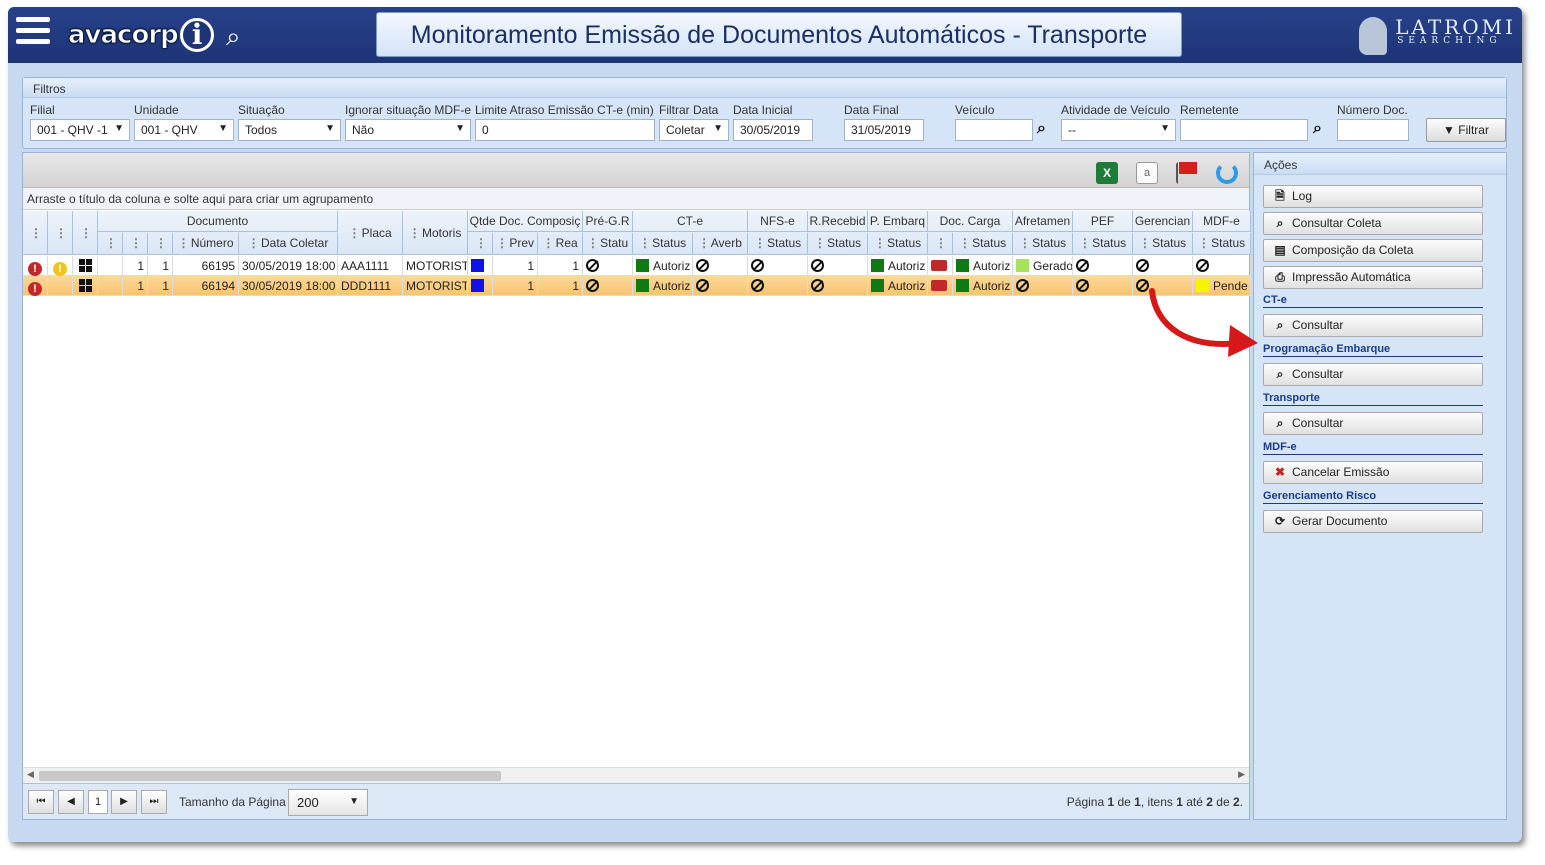 The height and width of the screenshot is (865, 1545). What do you see at coordinates (1244, 130) in the screenshot?
I see `remetente-input` at bounding box center [1244, 130].